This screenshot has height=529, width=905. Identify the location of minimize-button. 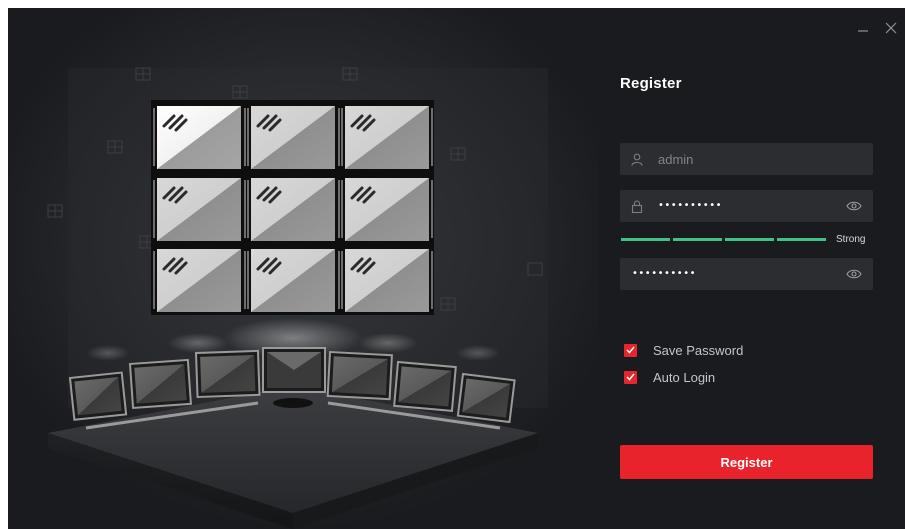
(863, 28).